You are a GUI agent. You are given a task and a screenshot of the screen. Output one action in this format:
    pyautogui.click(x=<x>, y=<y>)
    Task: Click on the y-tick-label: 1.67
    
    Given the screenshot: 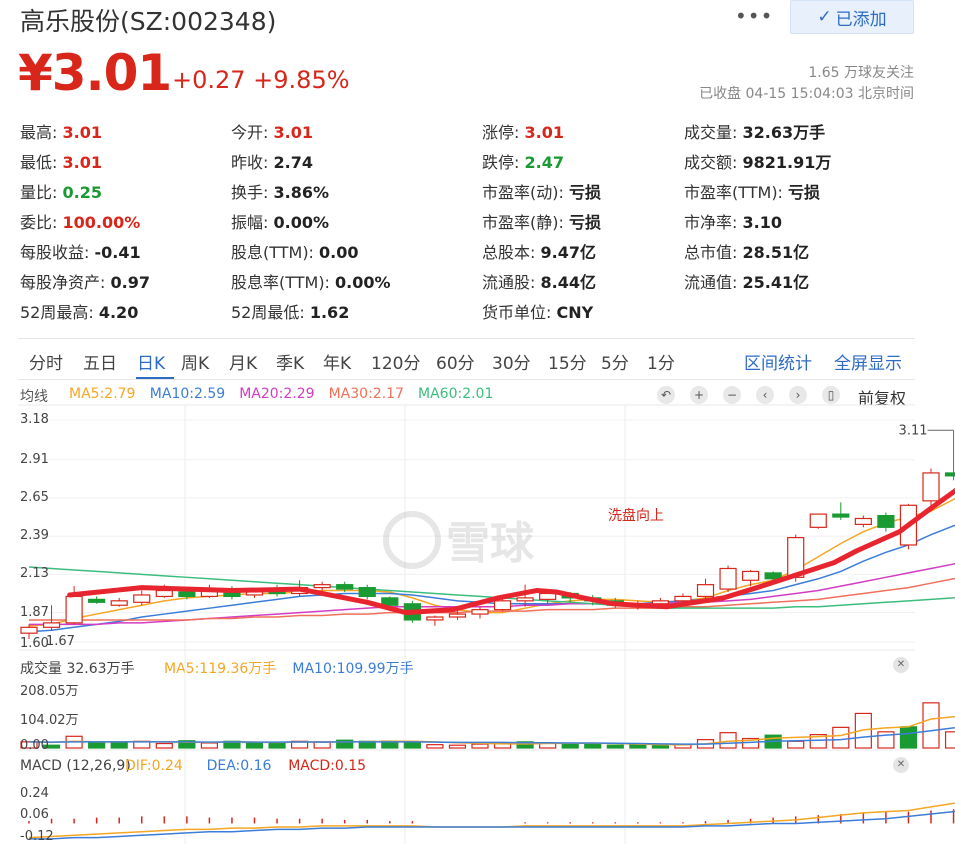 What is the action you would take?
    pyautogui.click(x=60, y=641)
    